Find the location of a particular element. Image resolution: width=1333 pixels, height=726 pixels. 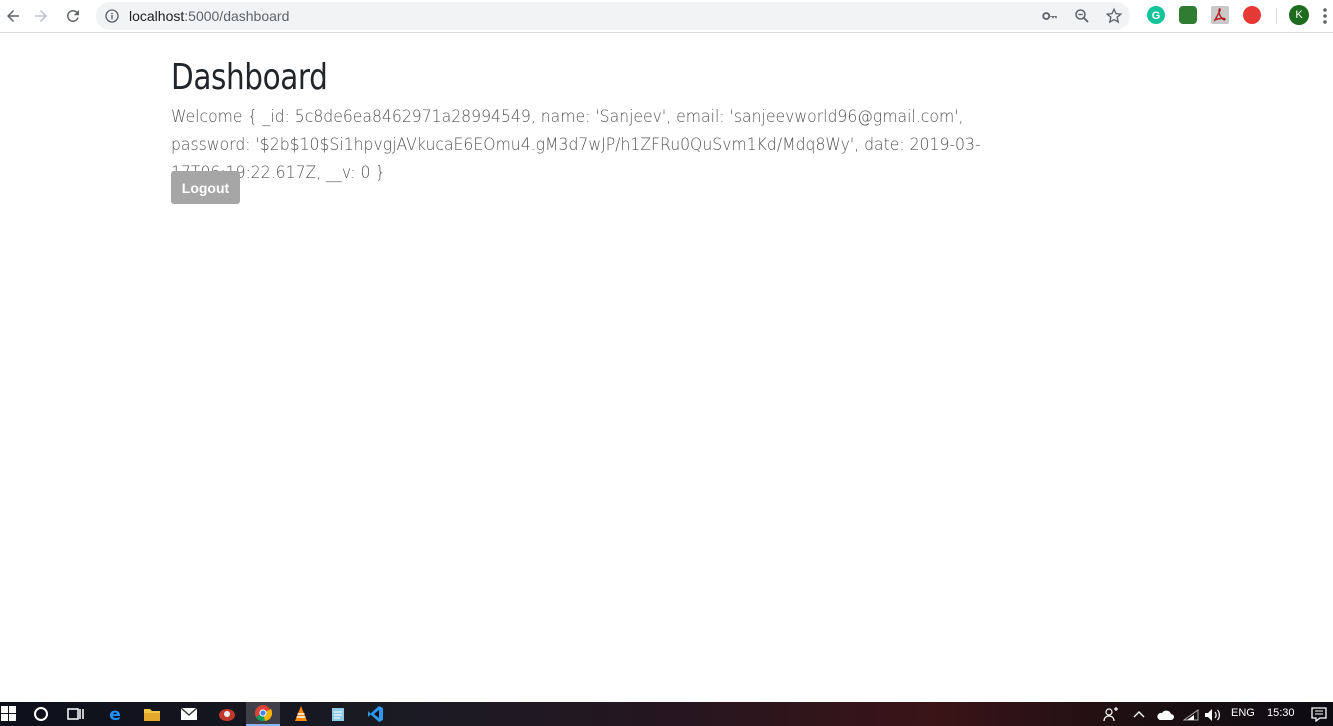

taskbar-edge: e is located at coordinates (115, 714).